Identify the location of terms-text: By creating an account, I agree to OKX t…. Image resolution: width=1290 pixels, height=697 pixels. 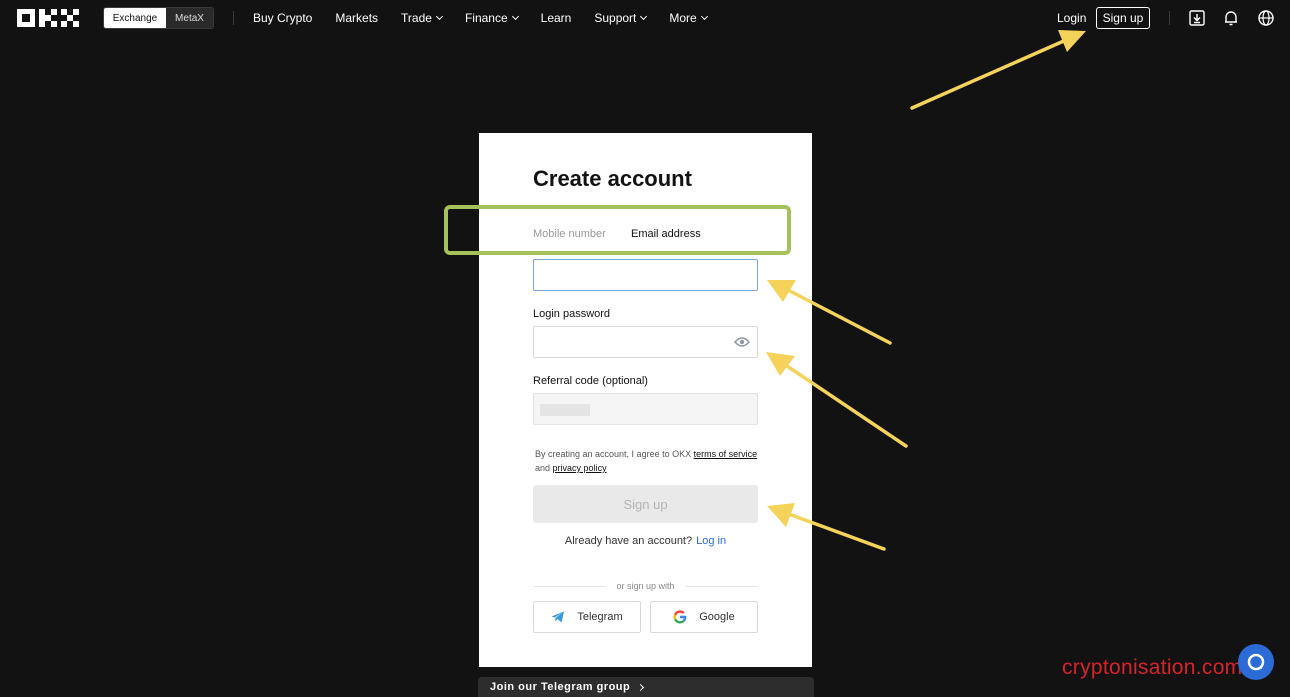
(646, 461).